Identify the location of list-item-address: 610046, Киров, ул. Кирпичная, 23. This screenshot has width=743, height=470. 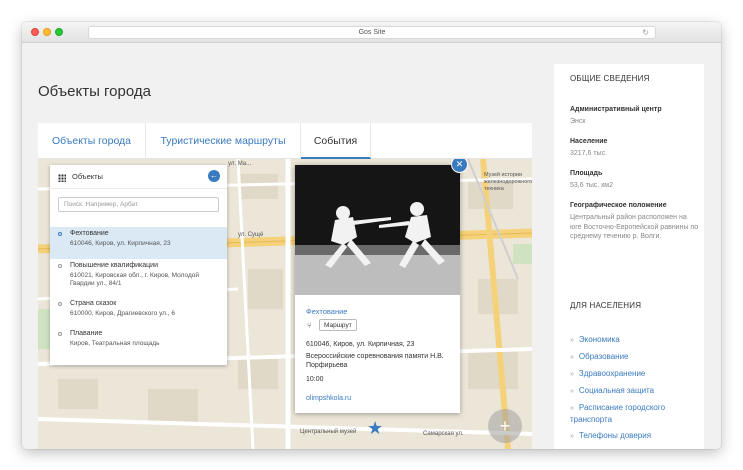
(120, 243).